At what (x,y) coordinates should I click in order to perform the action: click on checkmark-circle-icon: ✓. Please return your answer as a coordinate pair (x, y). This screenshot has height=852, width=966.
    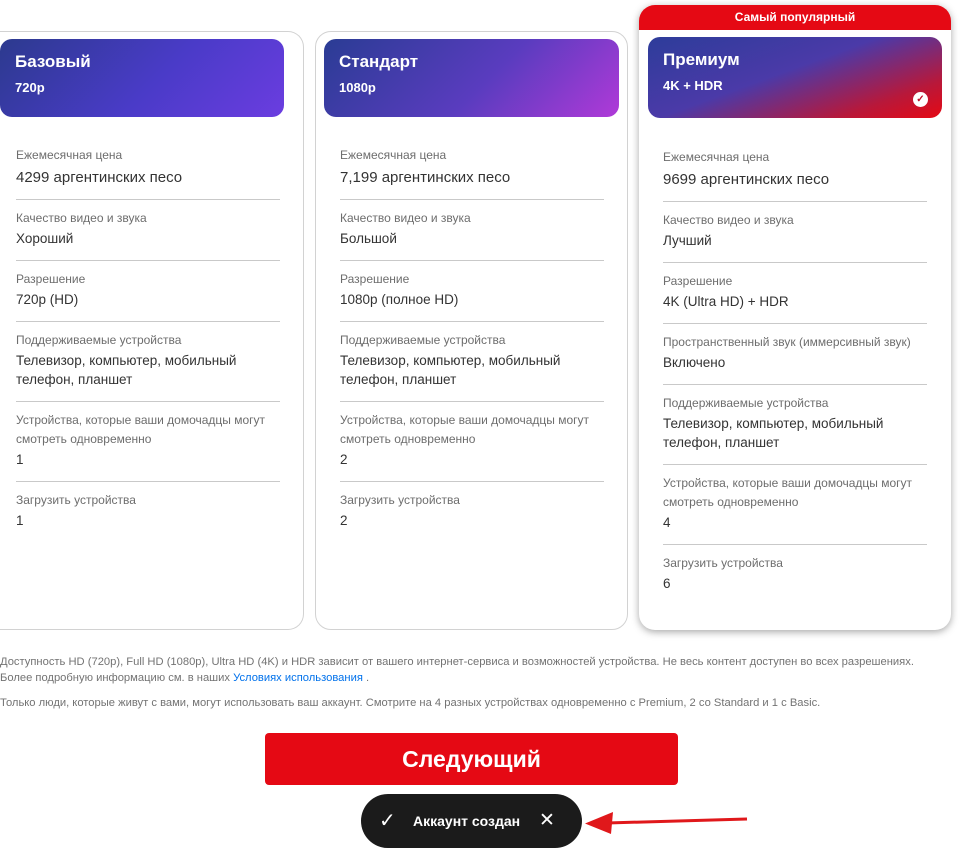
    Looking at the image, I should click on (920, 99).